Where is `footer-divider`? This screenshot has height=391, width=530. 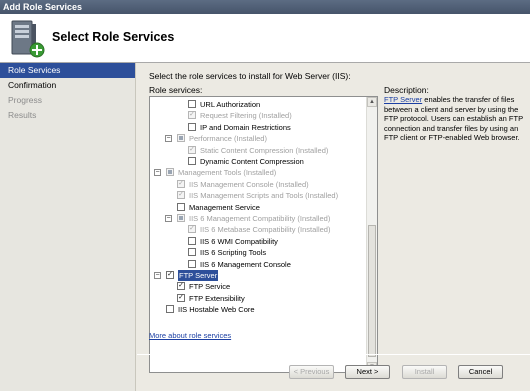
footer-divider is located at coordinates (333, 354).